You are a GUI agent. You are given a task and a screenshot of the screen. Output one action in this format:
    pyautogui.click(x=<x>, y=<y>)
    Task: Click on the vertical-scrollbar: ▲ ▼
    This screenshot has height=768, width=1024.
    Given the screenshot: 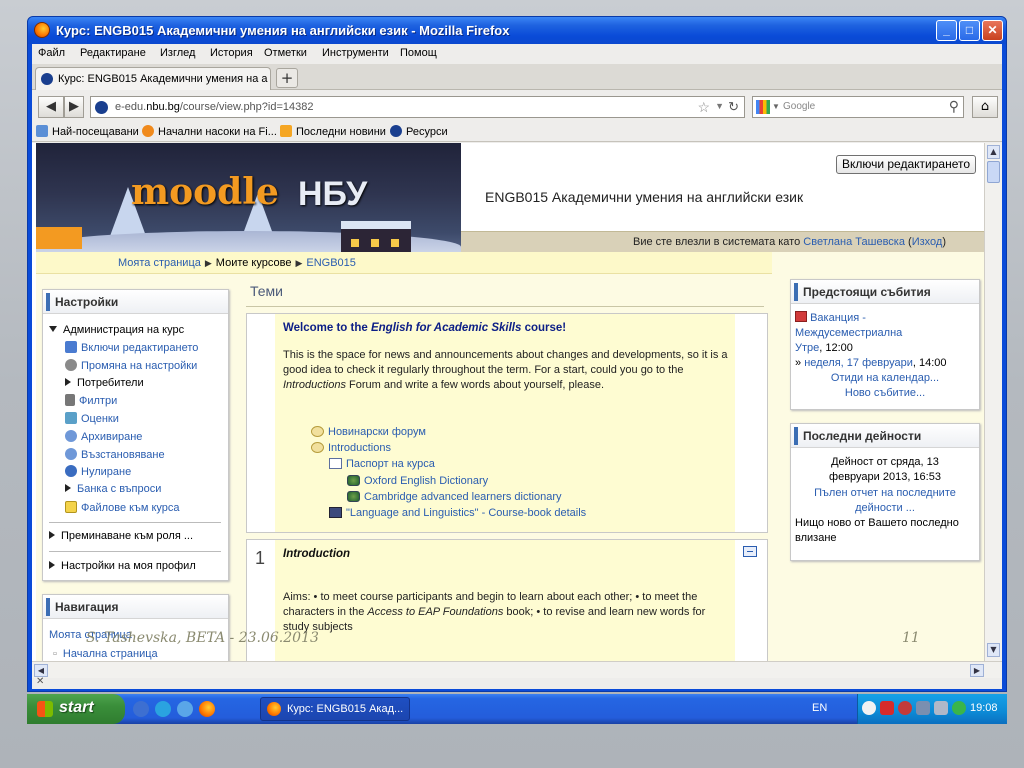 What is the action you would take?
    pyautogui.click(x=993, y=402)
    